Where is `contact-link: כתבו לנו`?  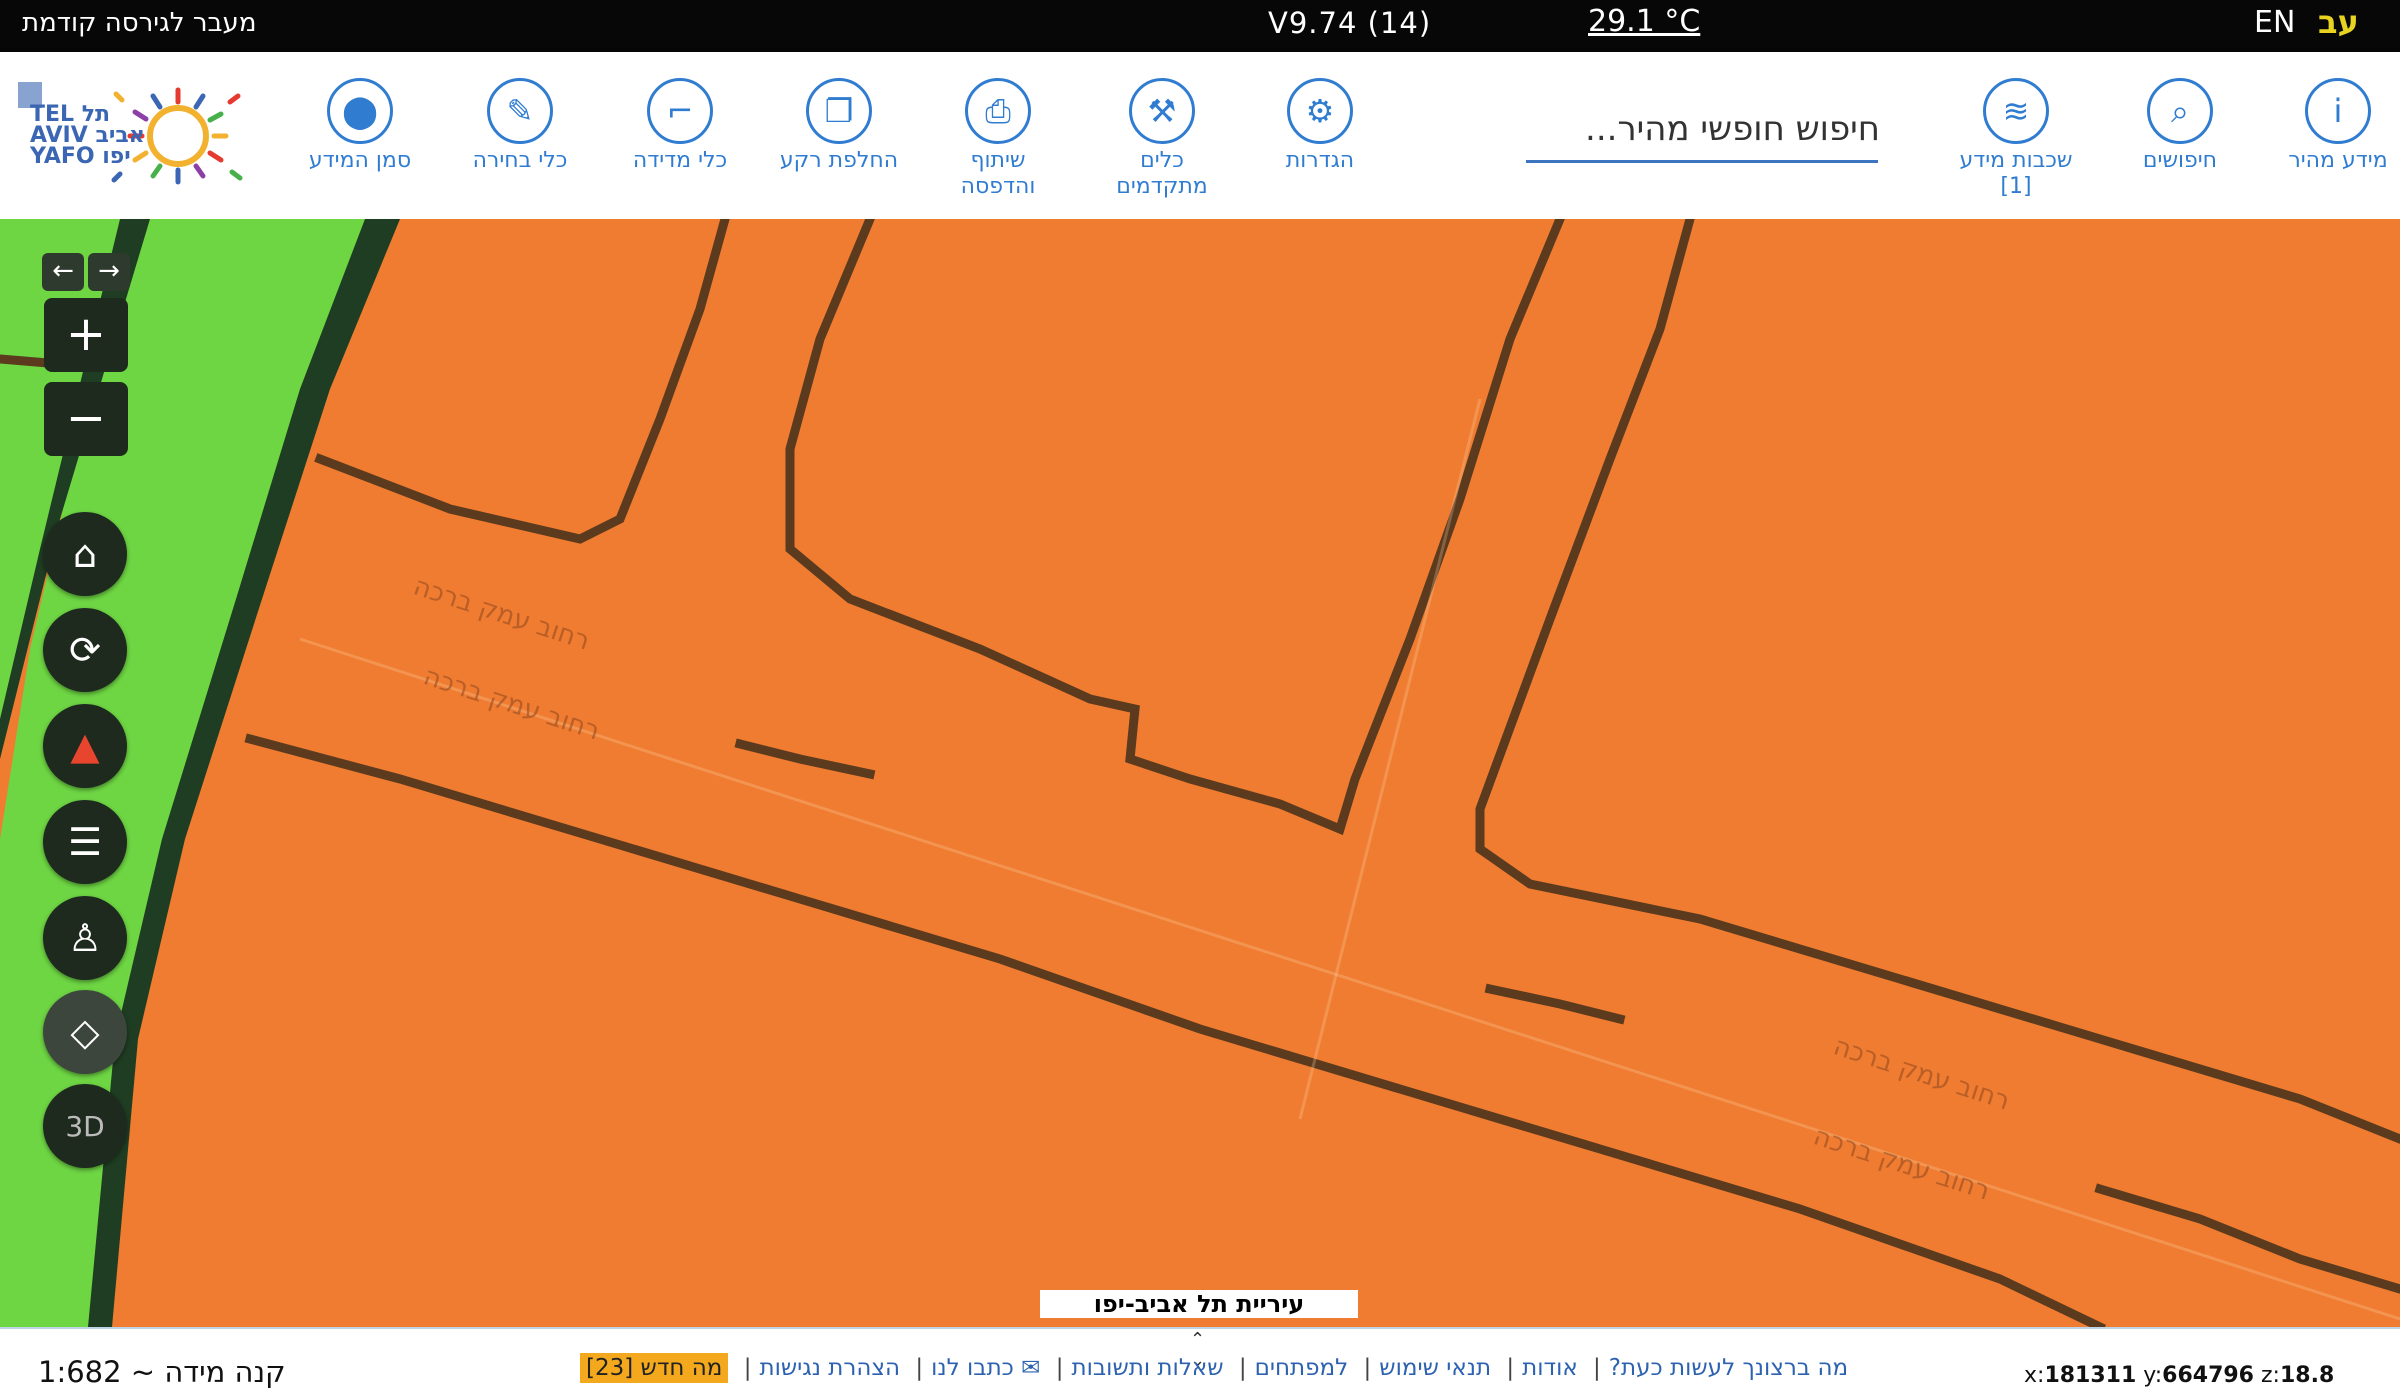 contact-link: כתבו לנו is located at coordinates (972, 1368).